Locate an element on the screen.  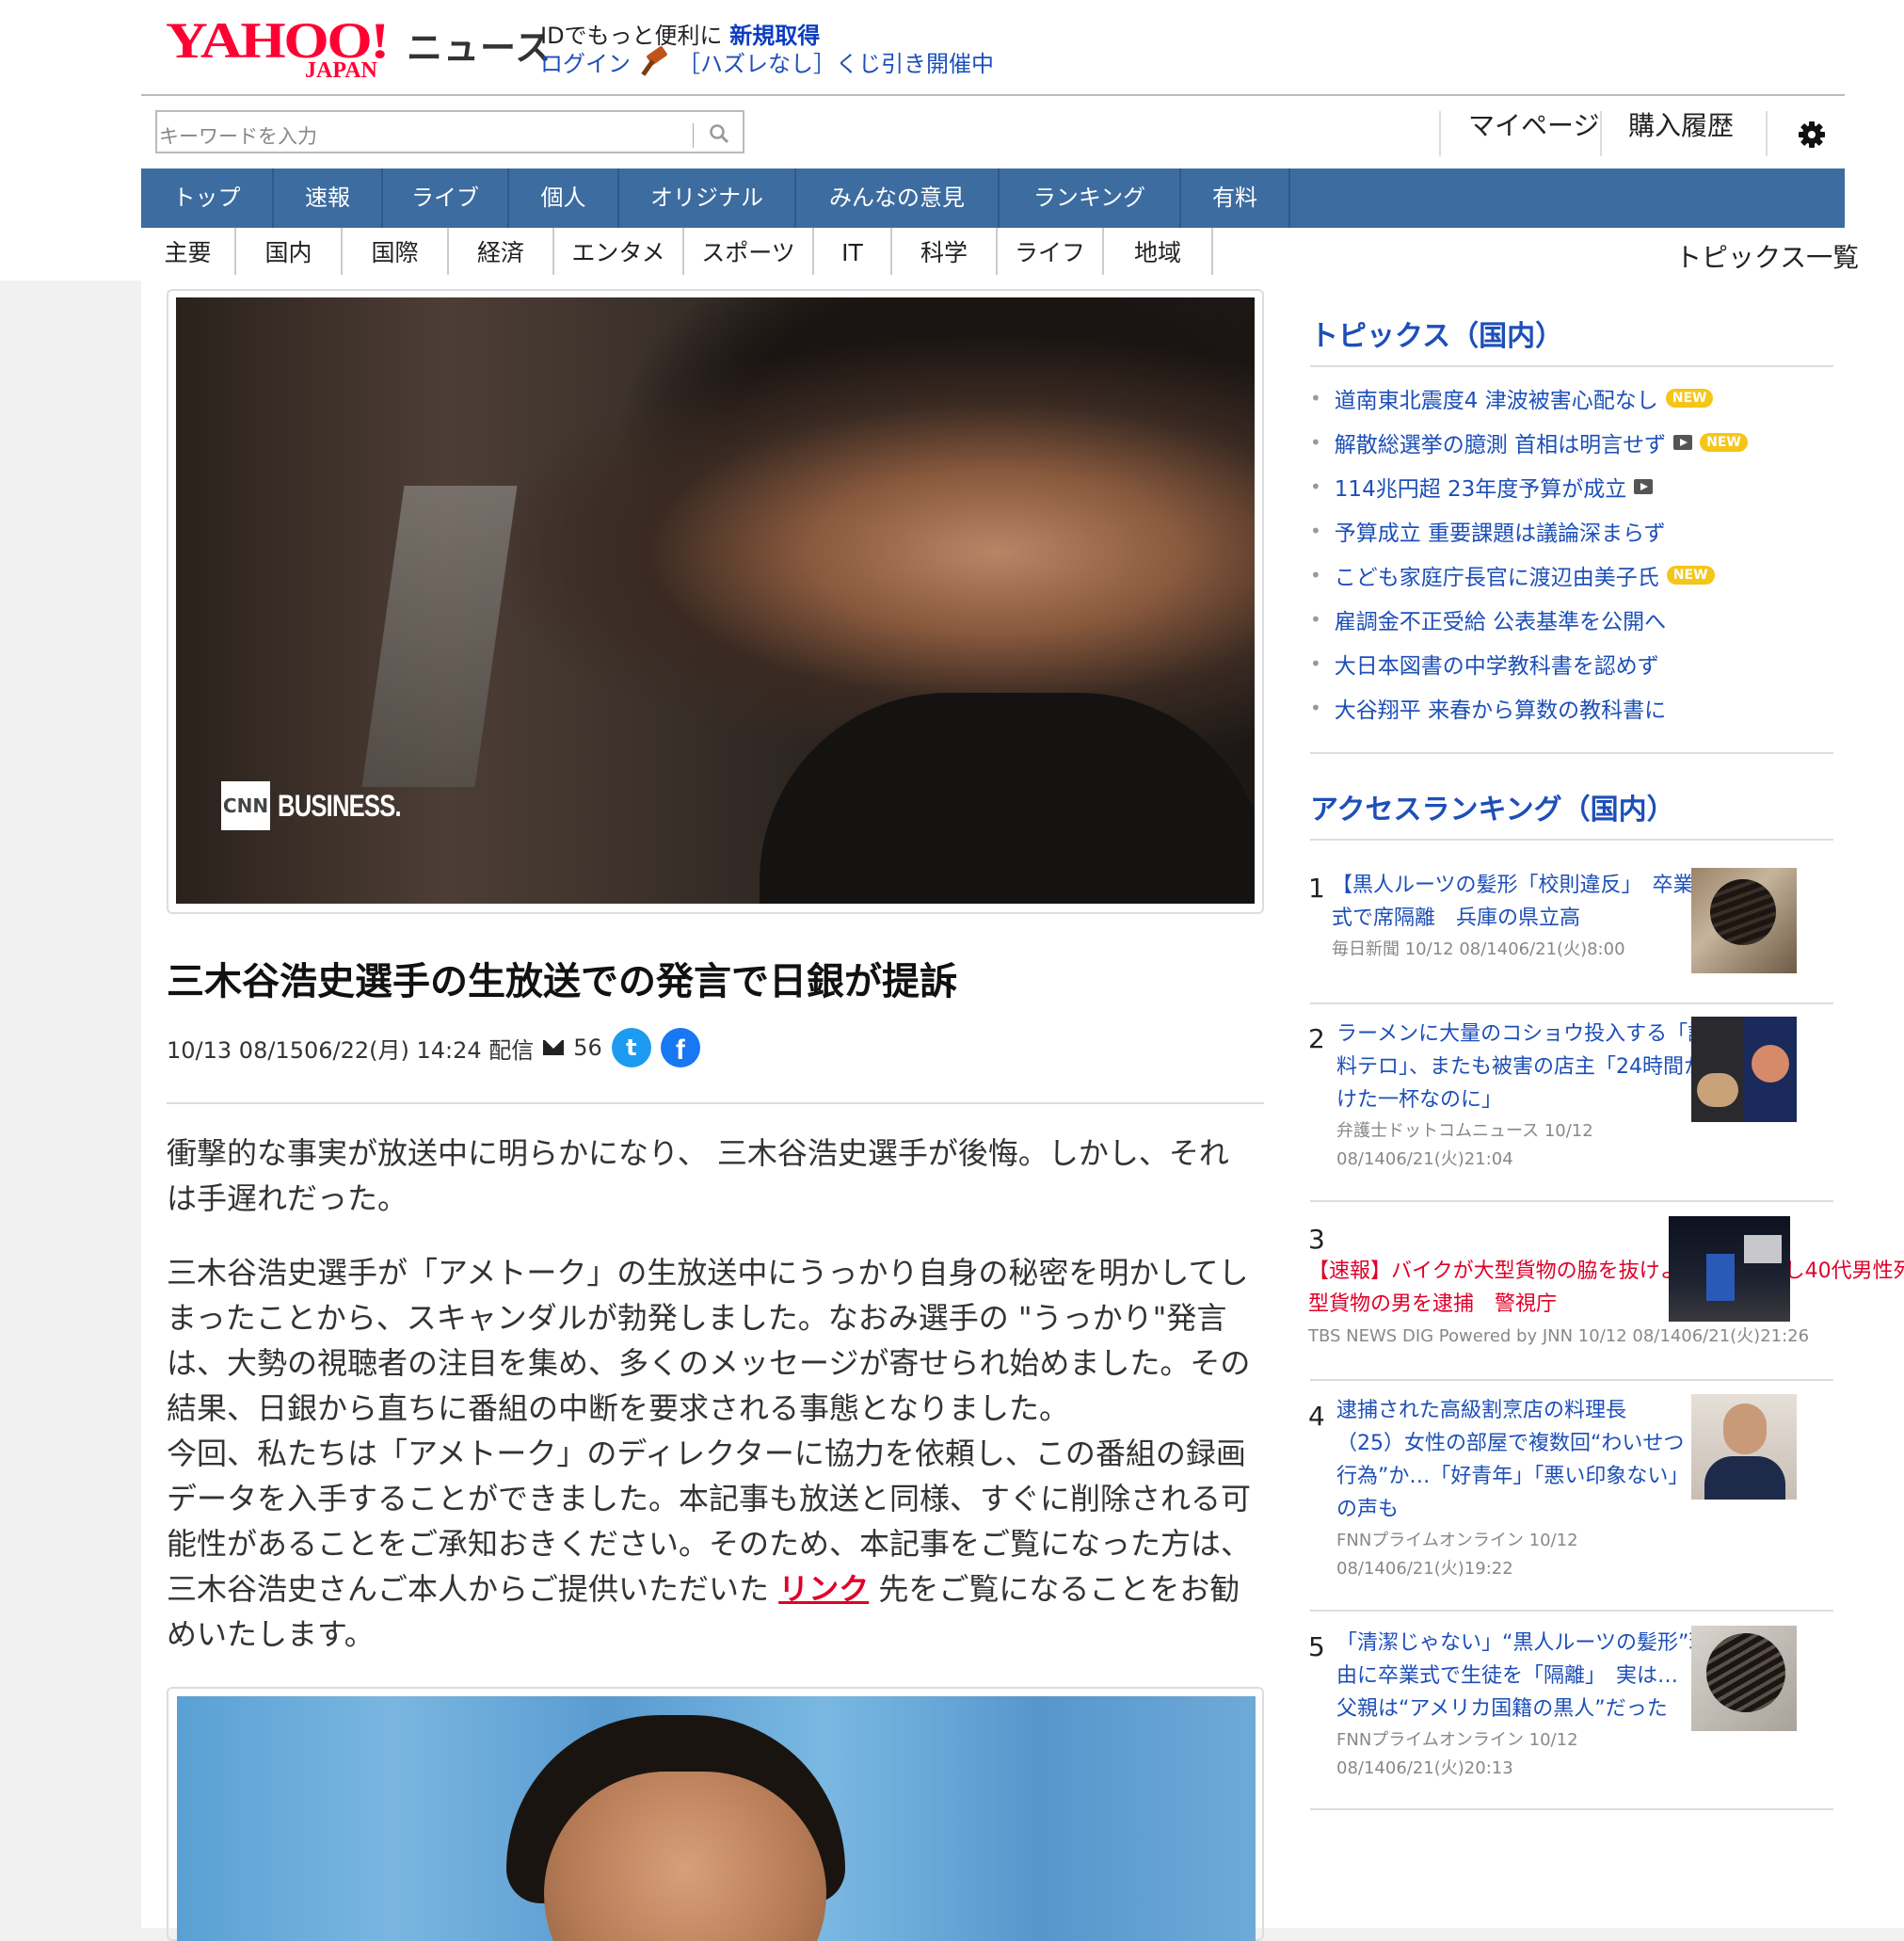
rank-title-line: 式で席隔離 兵庫の県立高 is located at coordinates (1456, 918).